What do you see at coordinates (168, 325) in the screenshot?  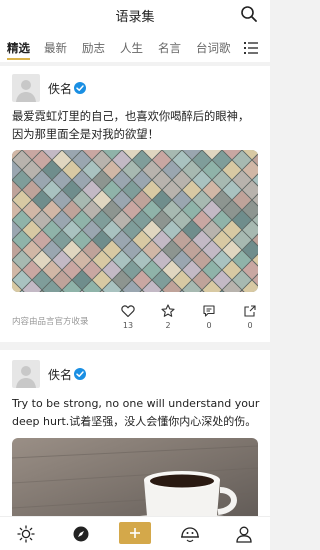 I see `favorite-count: 2` at bounding box center [168, 325].